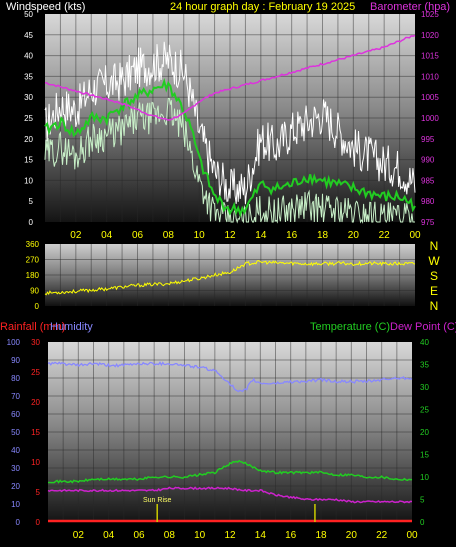  What do you see at coordinates (28, 118) in the screenshot?
I see `wind-y-tick: 25` at bounding box center [28, 118].